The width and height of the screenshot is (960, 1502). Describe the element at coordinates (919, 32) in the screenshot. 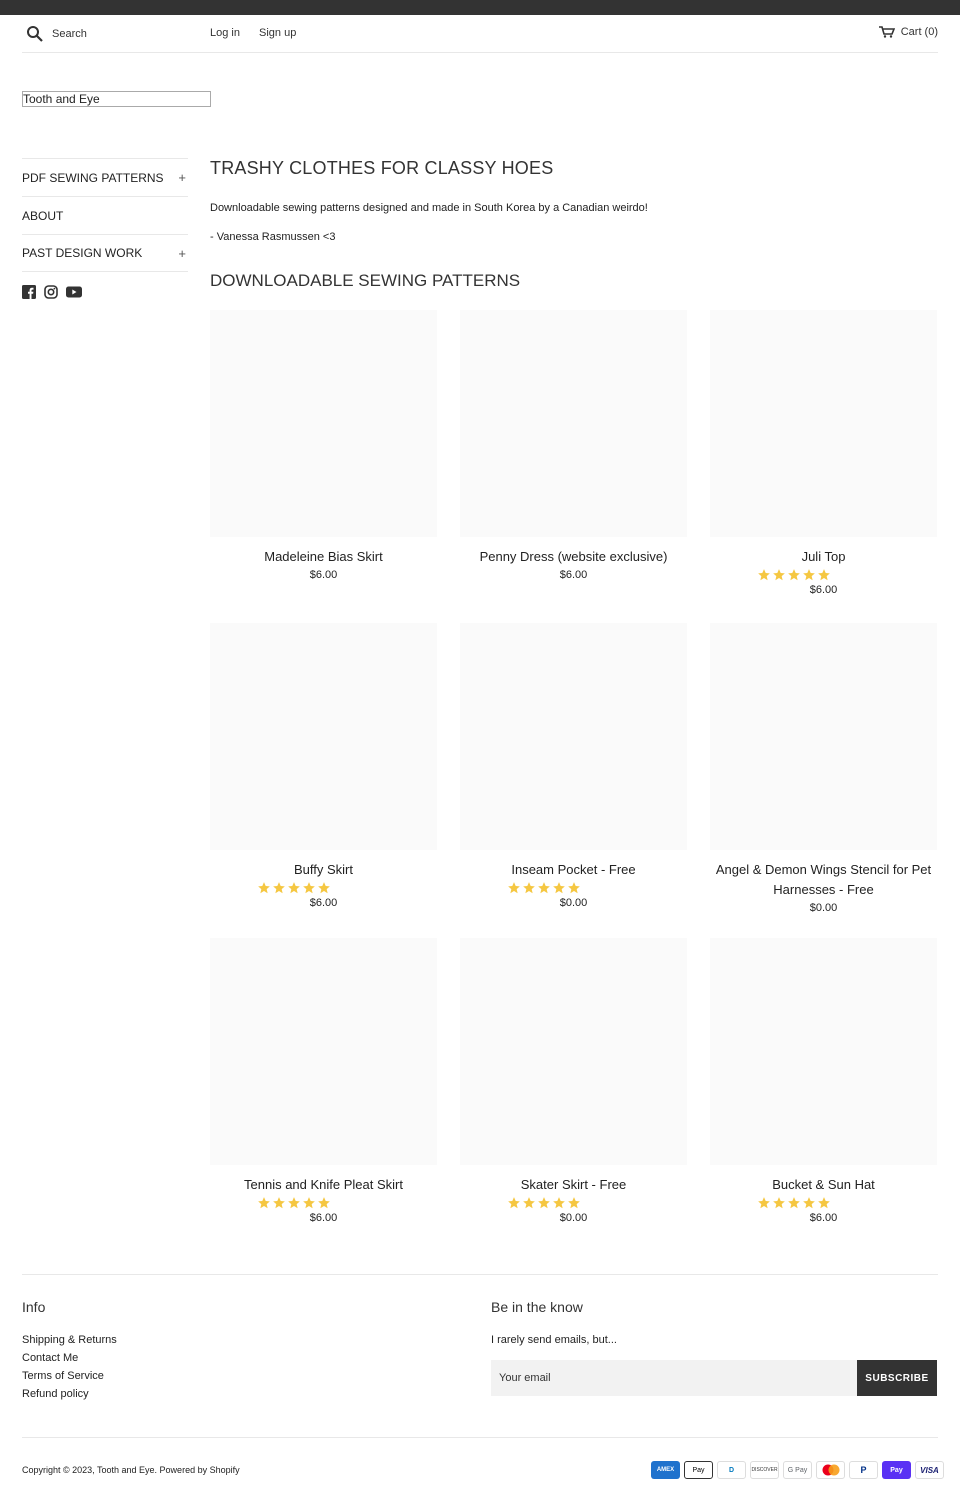

I see `cart-label: Cart (0)` at that location.